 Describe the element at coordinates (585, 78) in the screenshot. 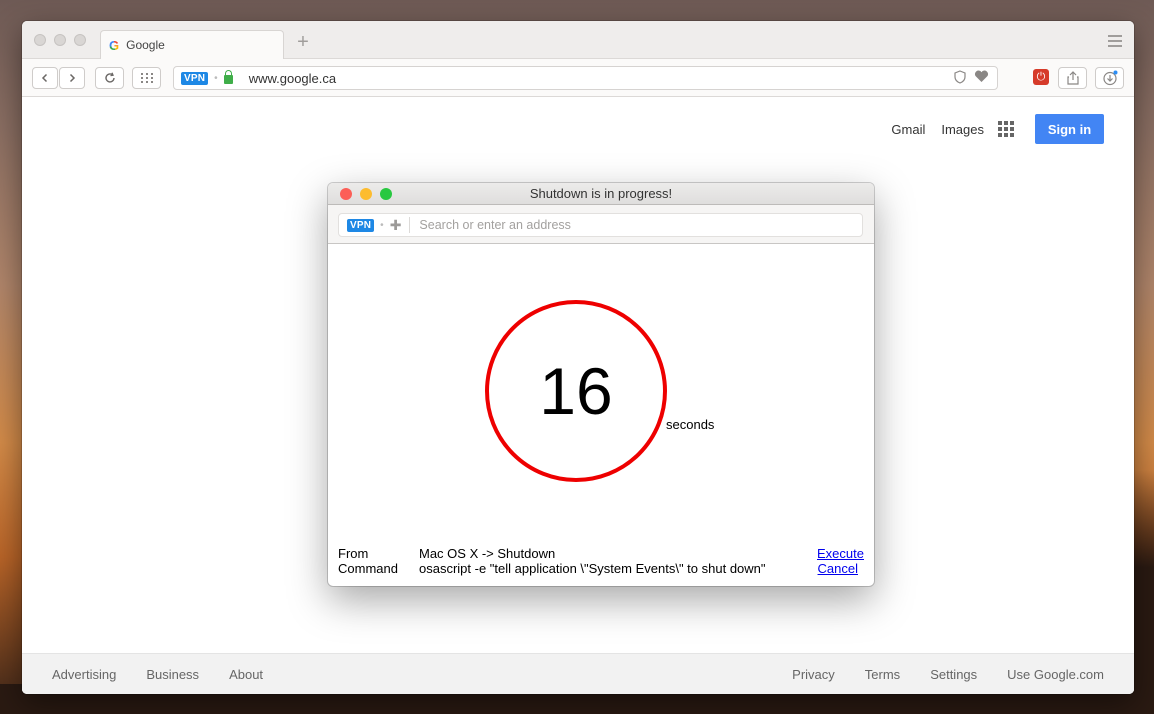

I see `address-bar: VPN • www.google.ca` at that location.